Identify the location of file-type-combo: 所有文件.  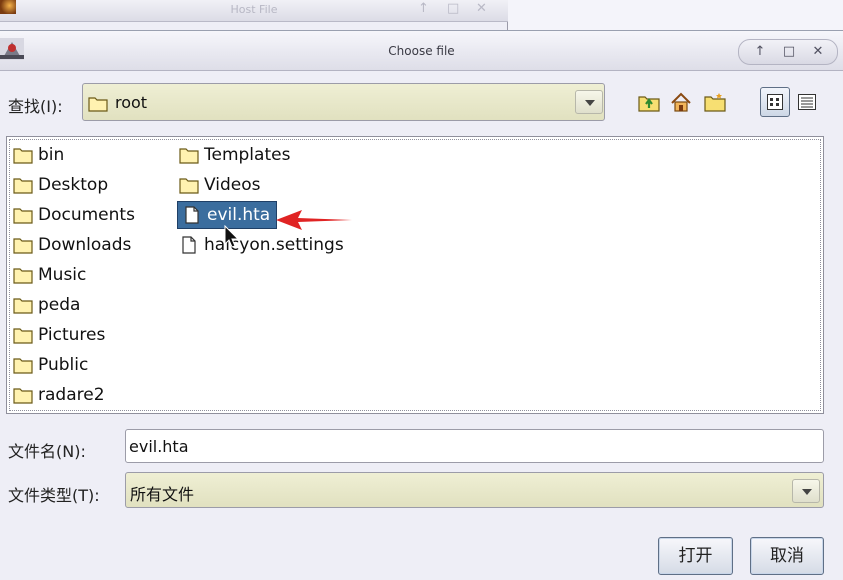
(474, 490).